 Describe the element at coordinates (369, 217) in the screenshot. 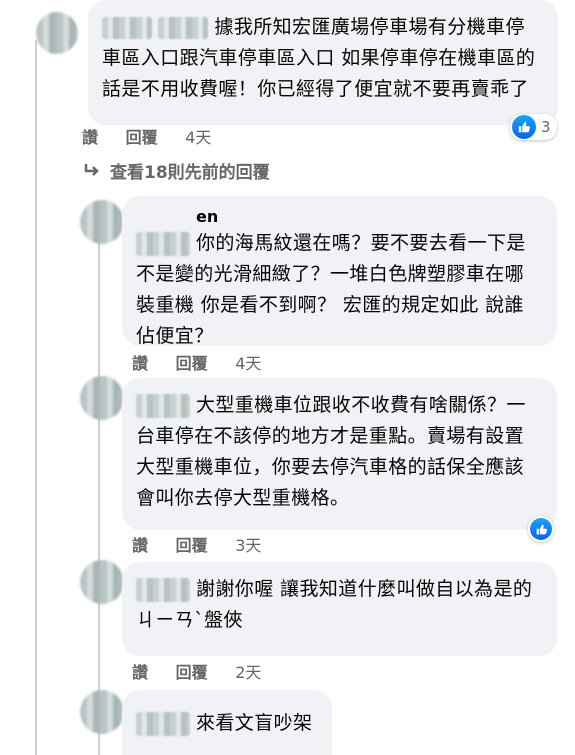

I see `author-name: en` at that location.